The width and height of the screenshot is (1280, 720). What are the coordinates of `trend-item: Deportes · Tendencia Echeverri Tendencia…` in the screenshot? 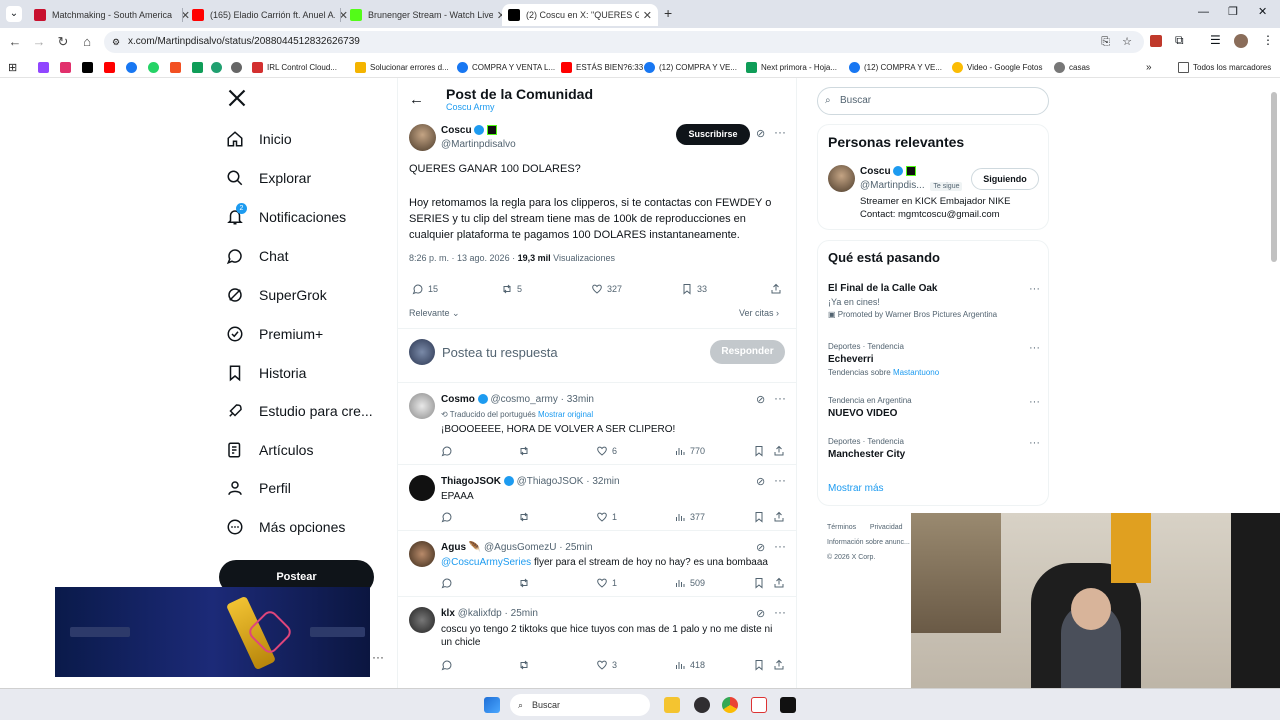 It's located at (934, 359).